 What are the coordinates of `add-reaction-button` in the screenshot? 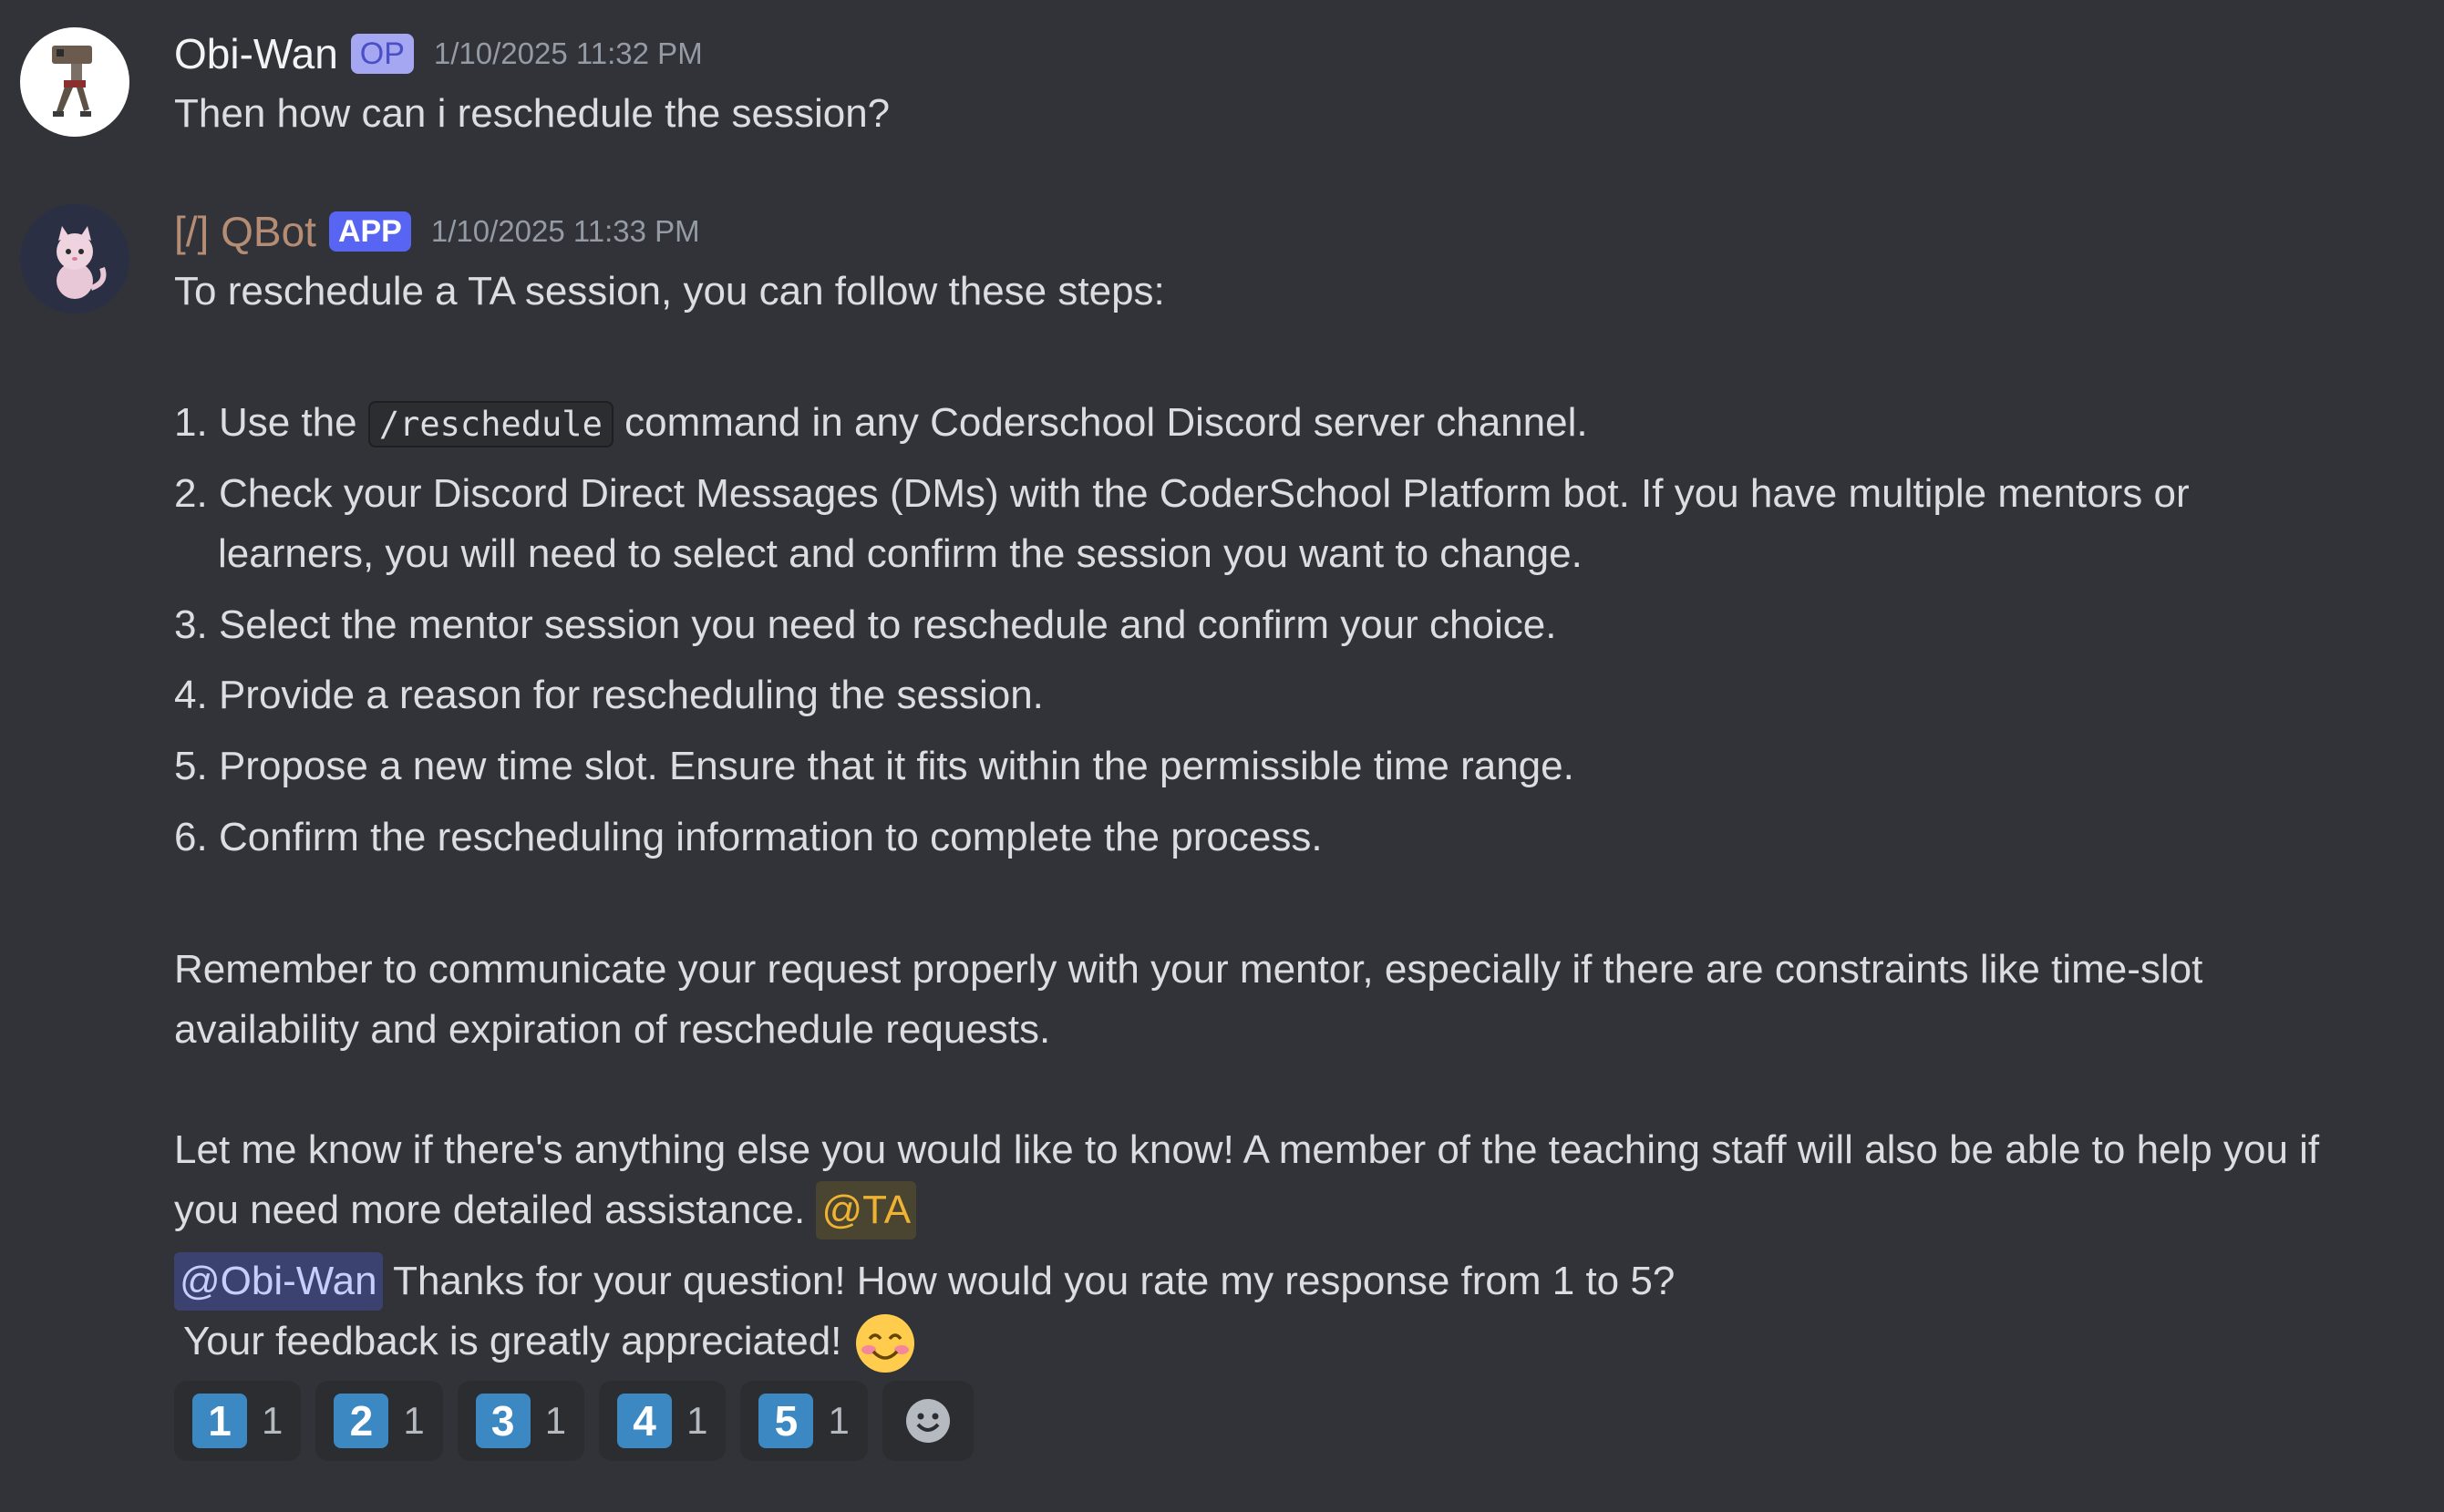 It's located at (928, 1421).